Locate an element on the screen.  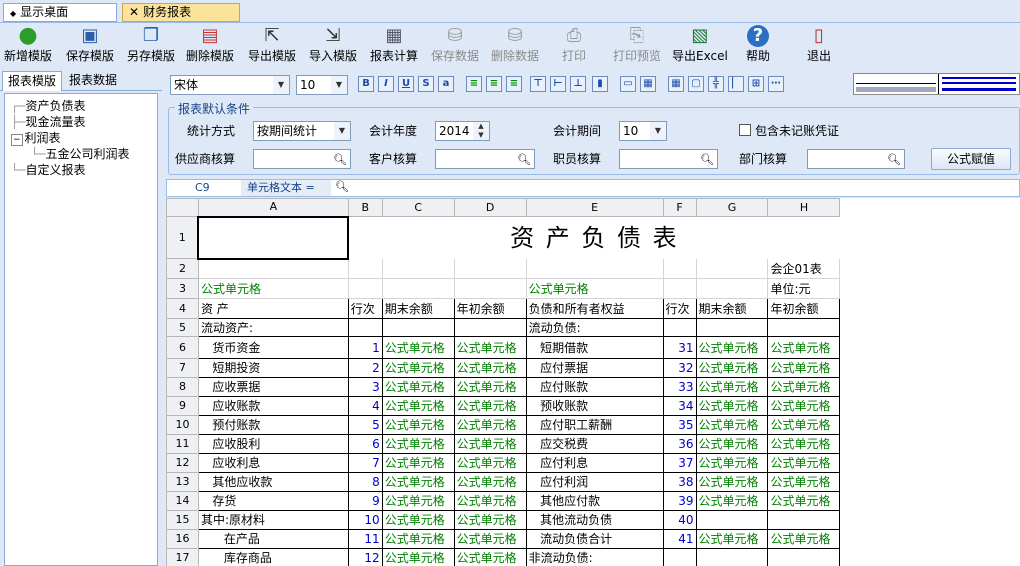
row-header: 7 is located at coordinates (182, 368).